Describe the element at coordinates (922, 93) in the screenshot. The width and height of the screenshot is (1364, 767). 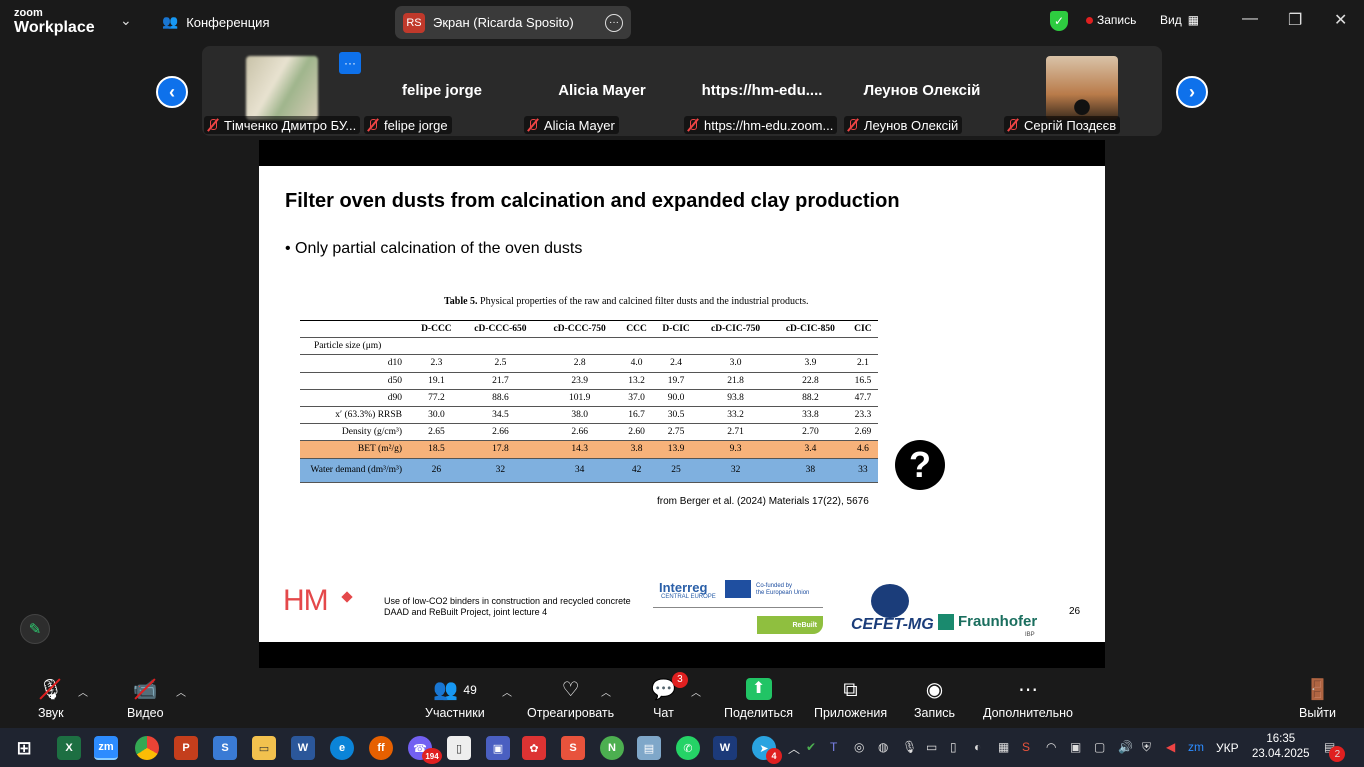
I see `participant-tile: Леунов Олексій Леунов Олексій` at that location.